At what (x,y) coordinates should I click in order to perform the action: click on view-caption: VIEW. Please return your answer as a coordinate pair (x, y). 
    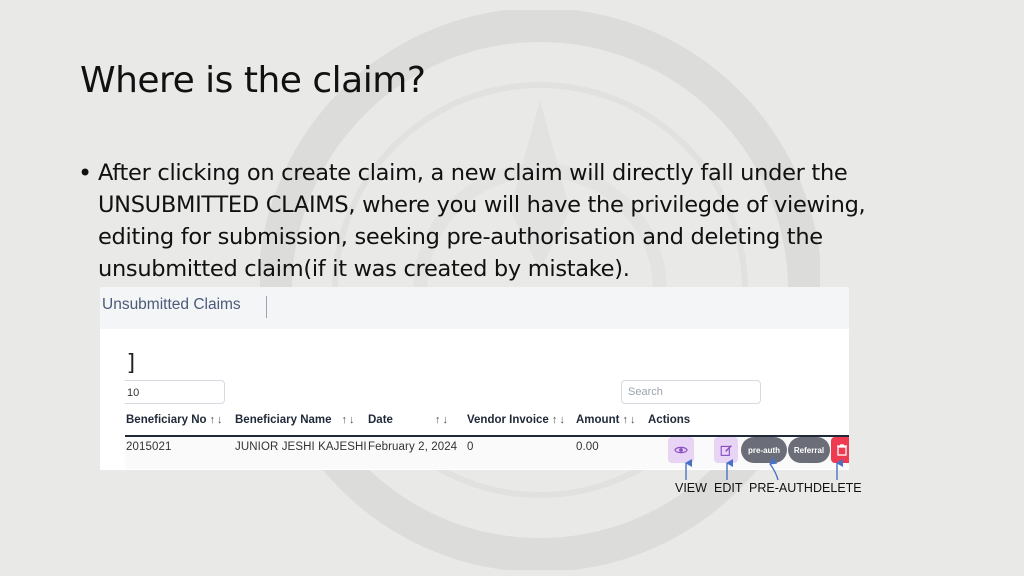
    Looking at the image, I should click on (691, 488).